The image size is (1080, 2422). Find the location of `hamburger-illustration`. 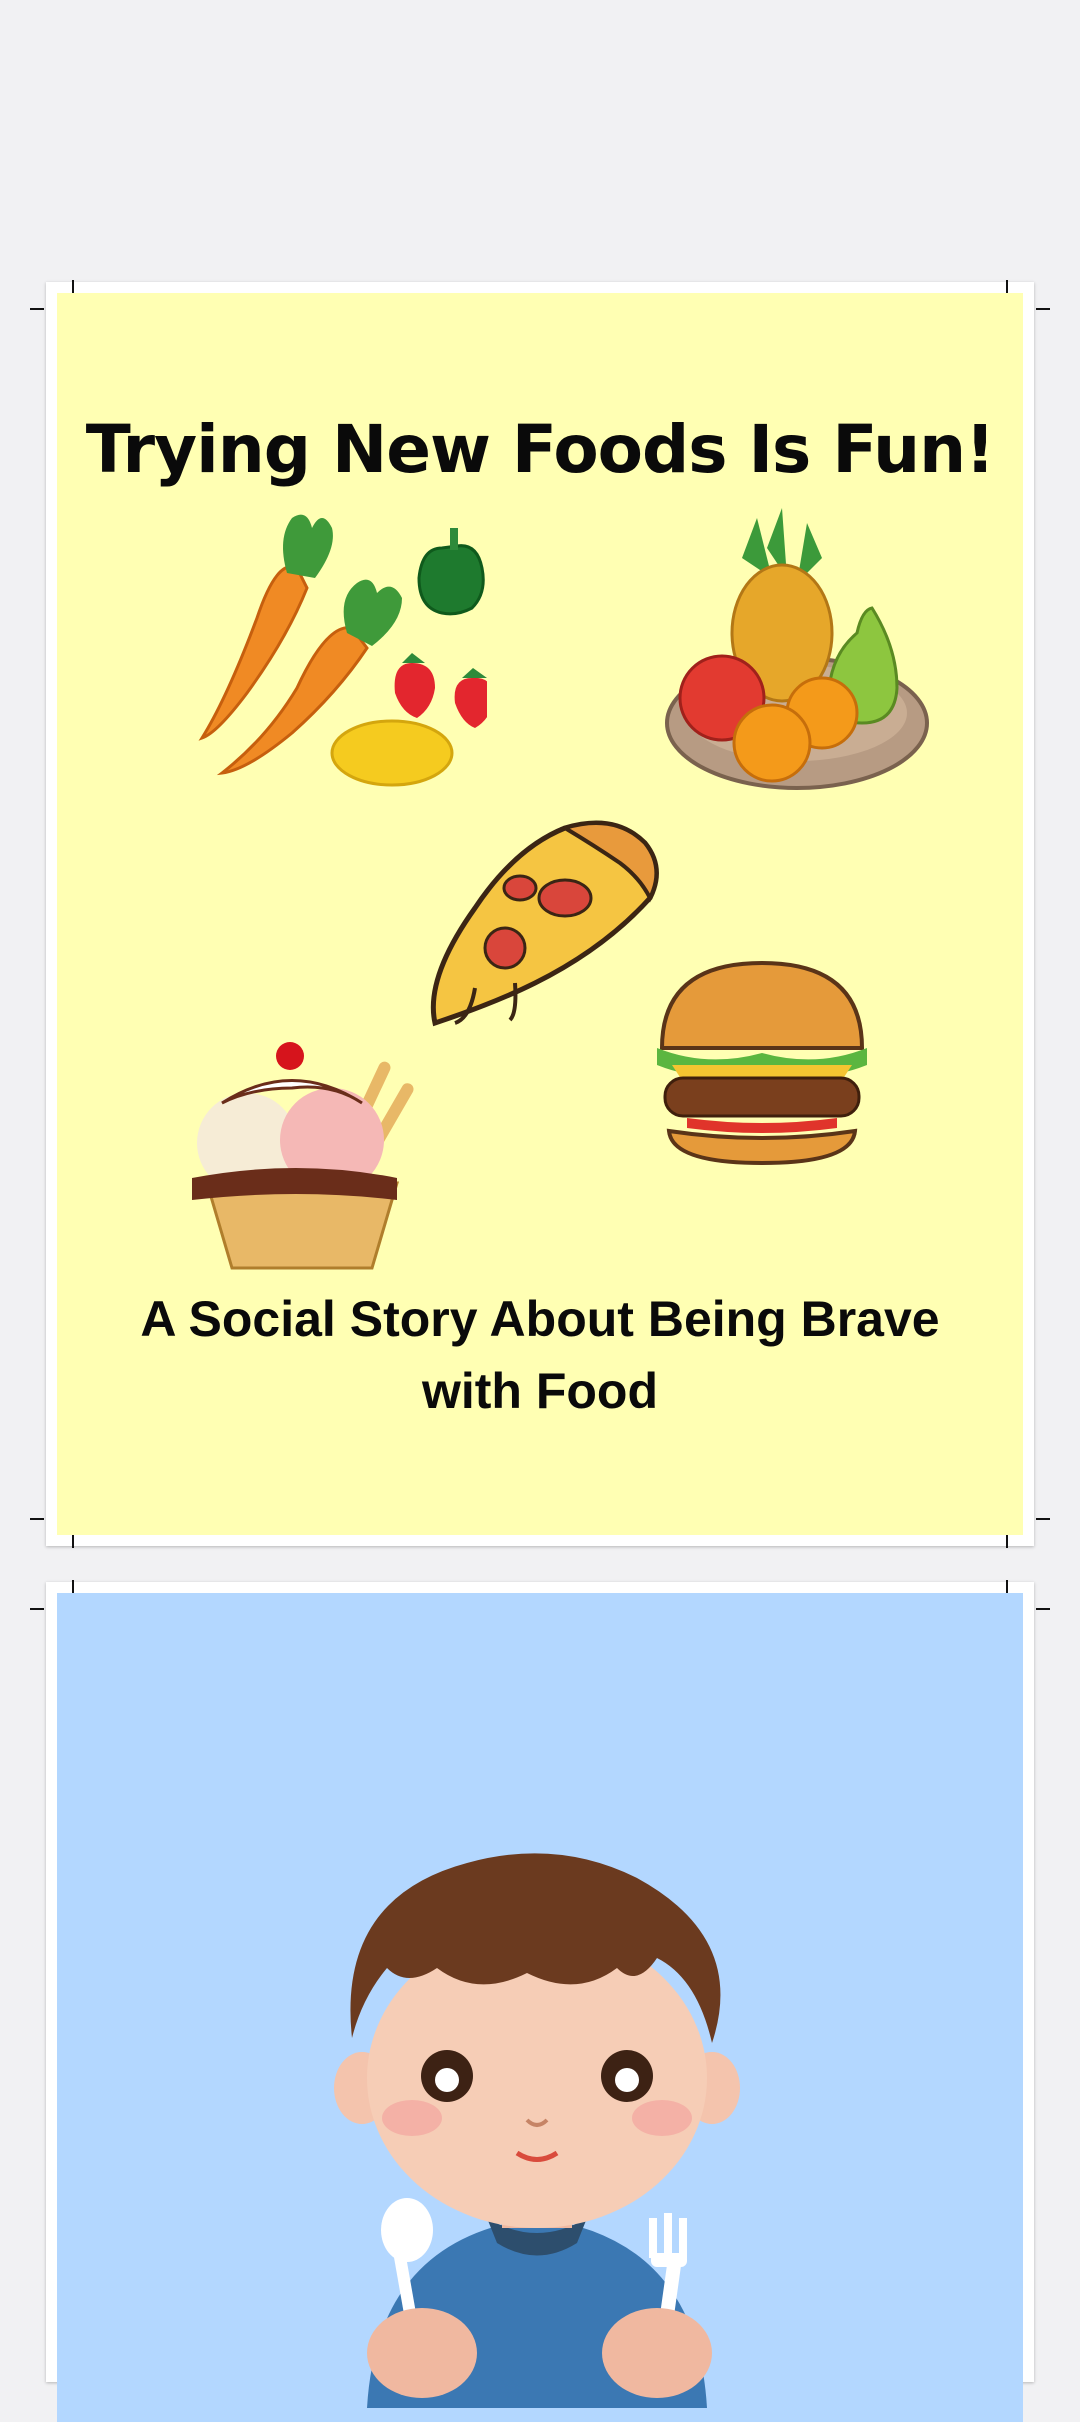

hamburger-illustration is located at coordinates (762, 1063).